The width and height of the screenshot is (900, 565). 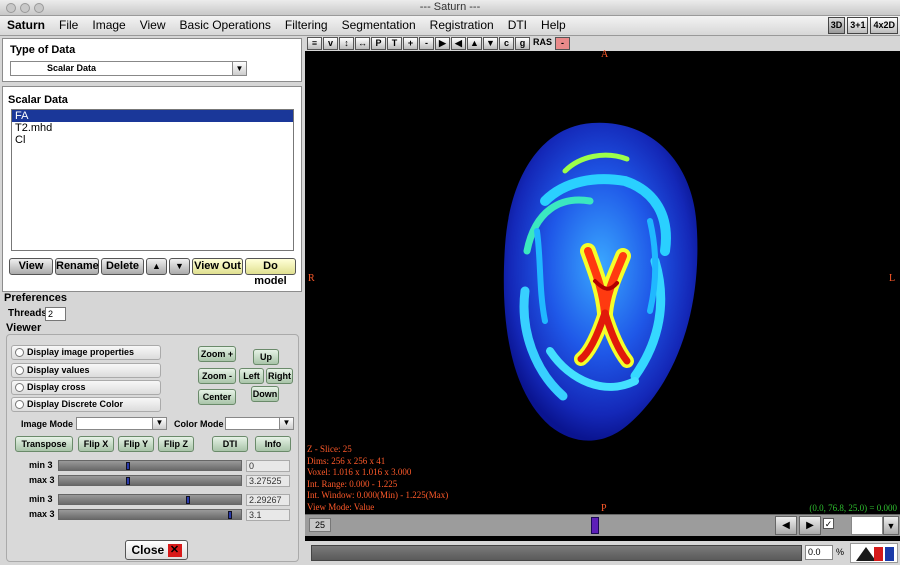 What do you see at coordinates (121, 423) in the screenshot?
I see `image-mode-select: ▼` at bounding box center [121, 423].